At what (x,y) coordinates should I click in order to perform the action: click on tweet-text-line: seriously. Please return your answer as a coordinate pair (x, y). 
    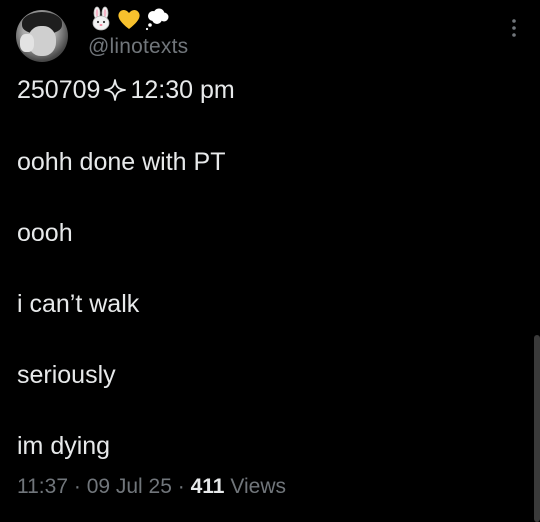
    Looking at the image, I should click on (66, 375).